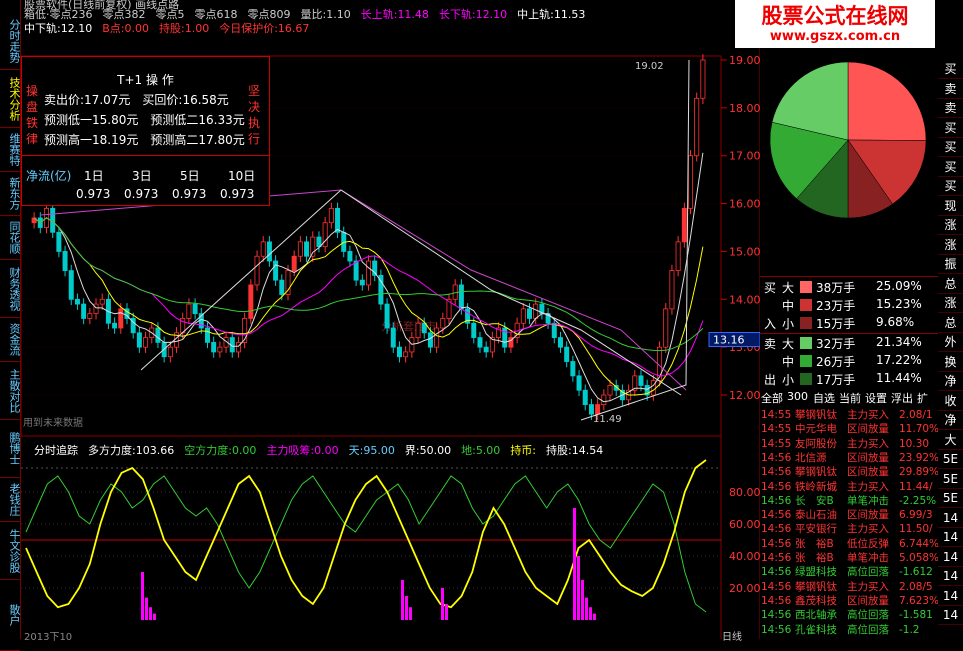  I want to click on popup-row-b: 预测高二, so click(174, 140).